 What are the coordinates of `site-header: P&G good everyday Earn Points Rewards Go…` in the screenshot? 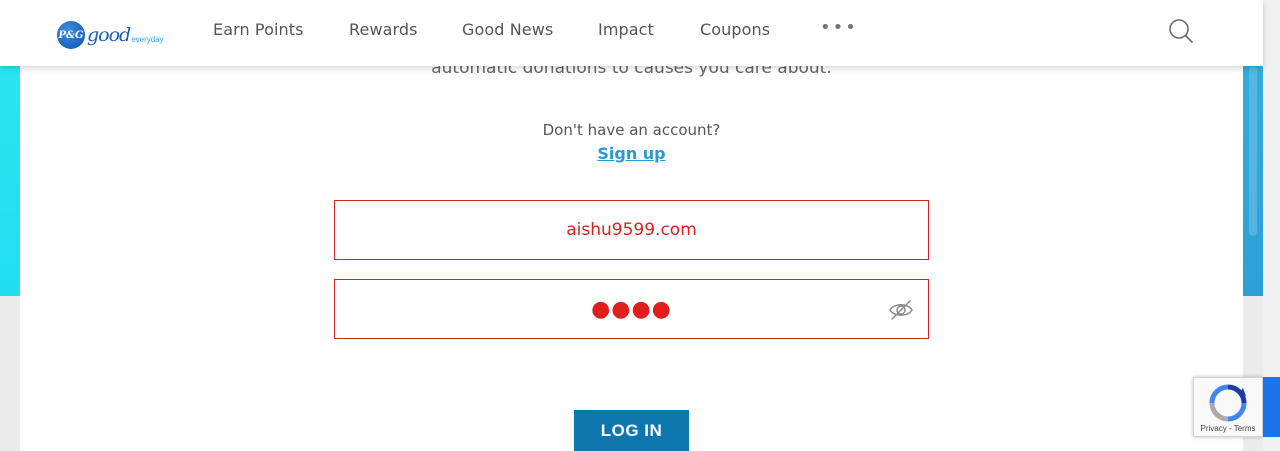 It's located at (631, 33).